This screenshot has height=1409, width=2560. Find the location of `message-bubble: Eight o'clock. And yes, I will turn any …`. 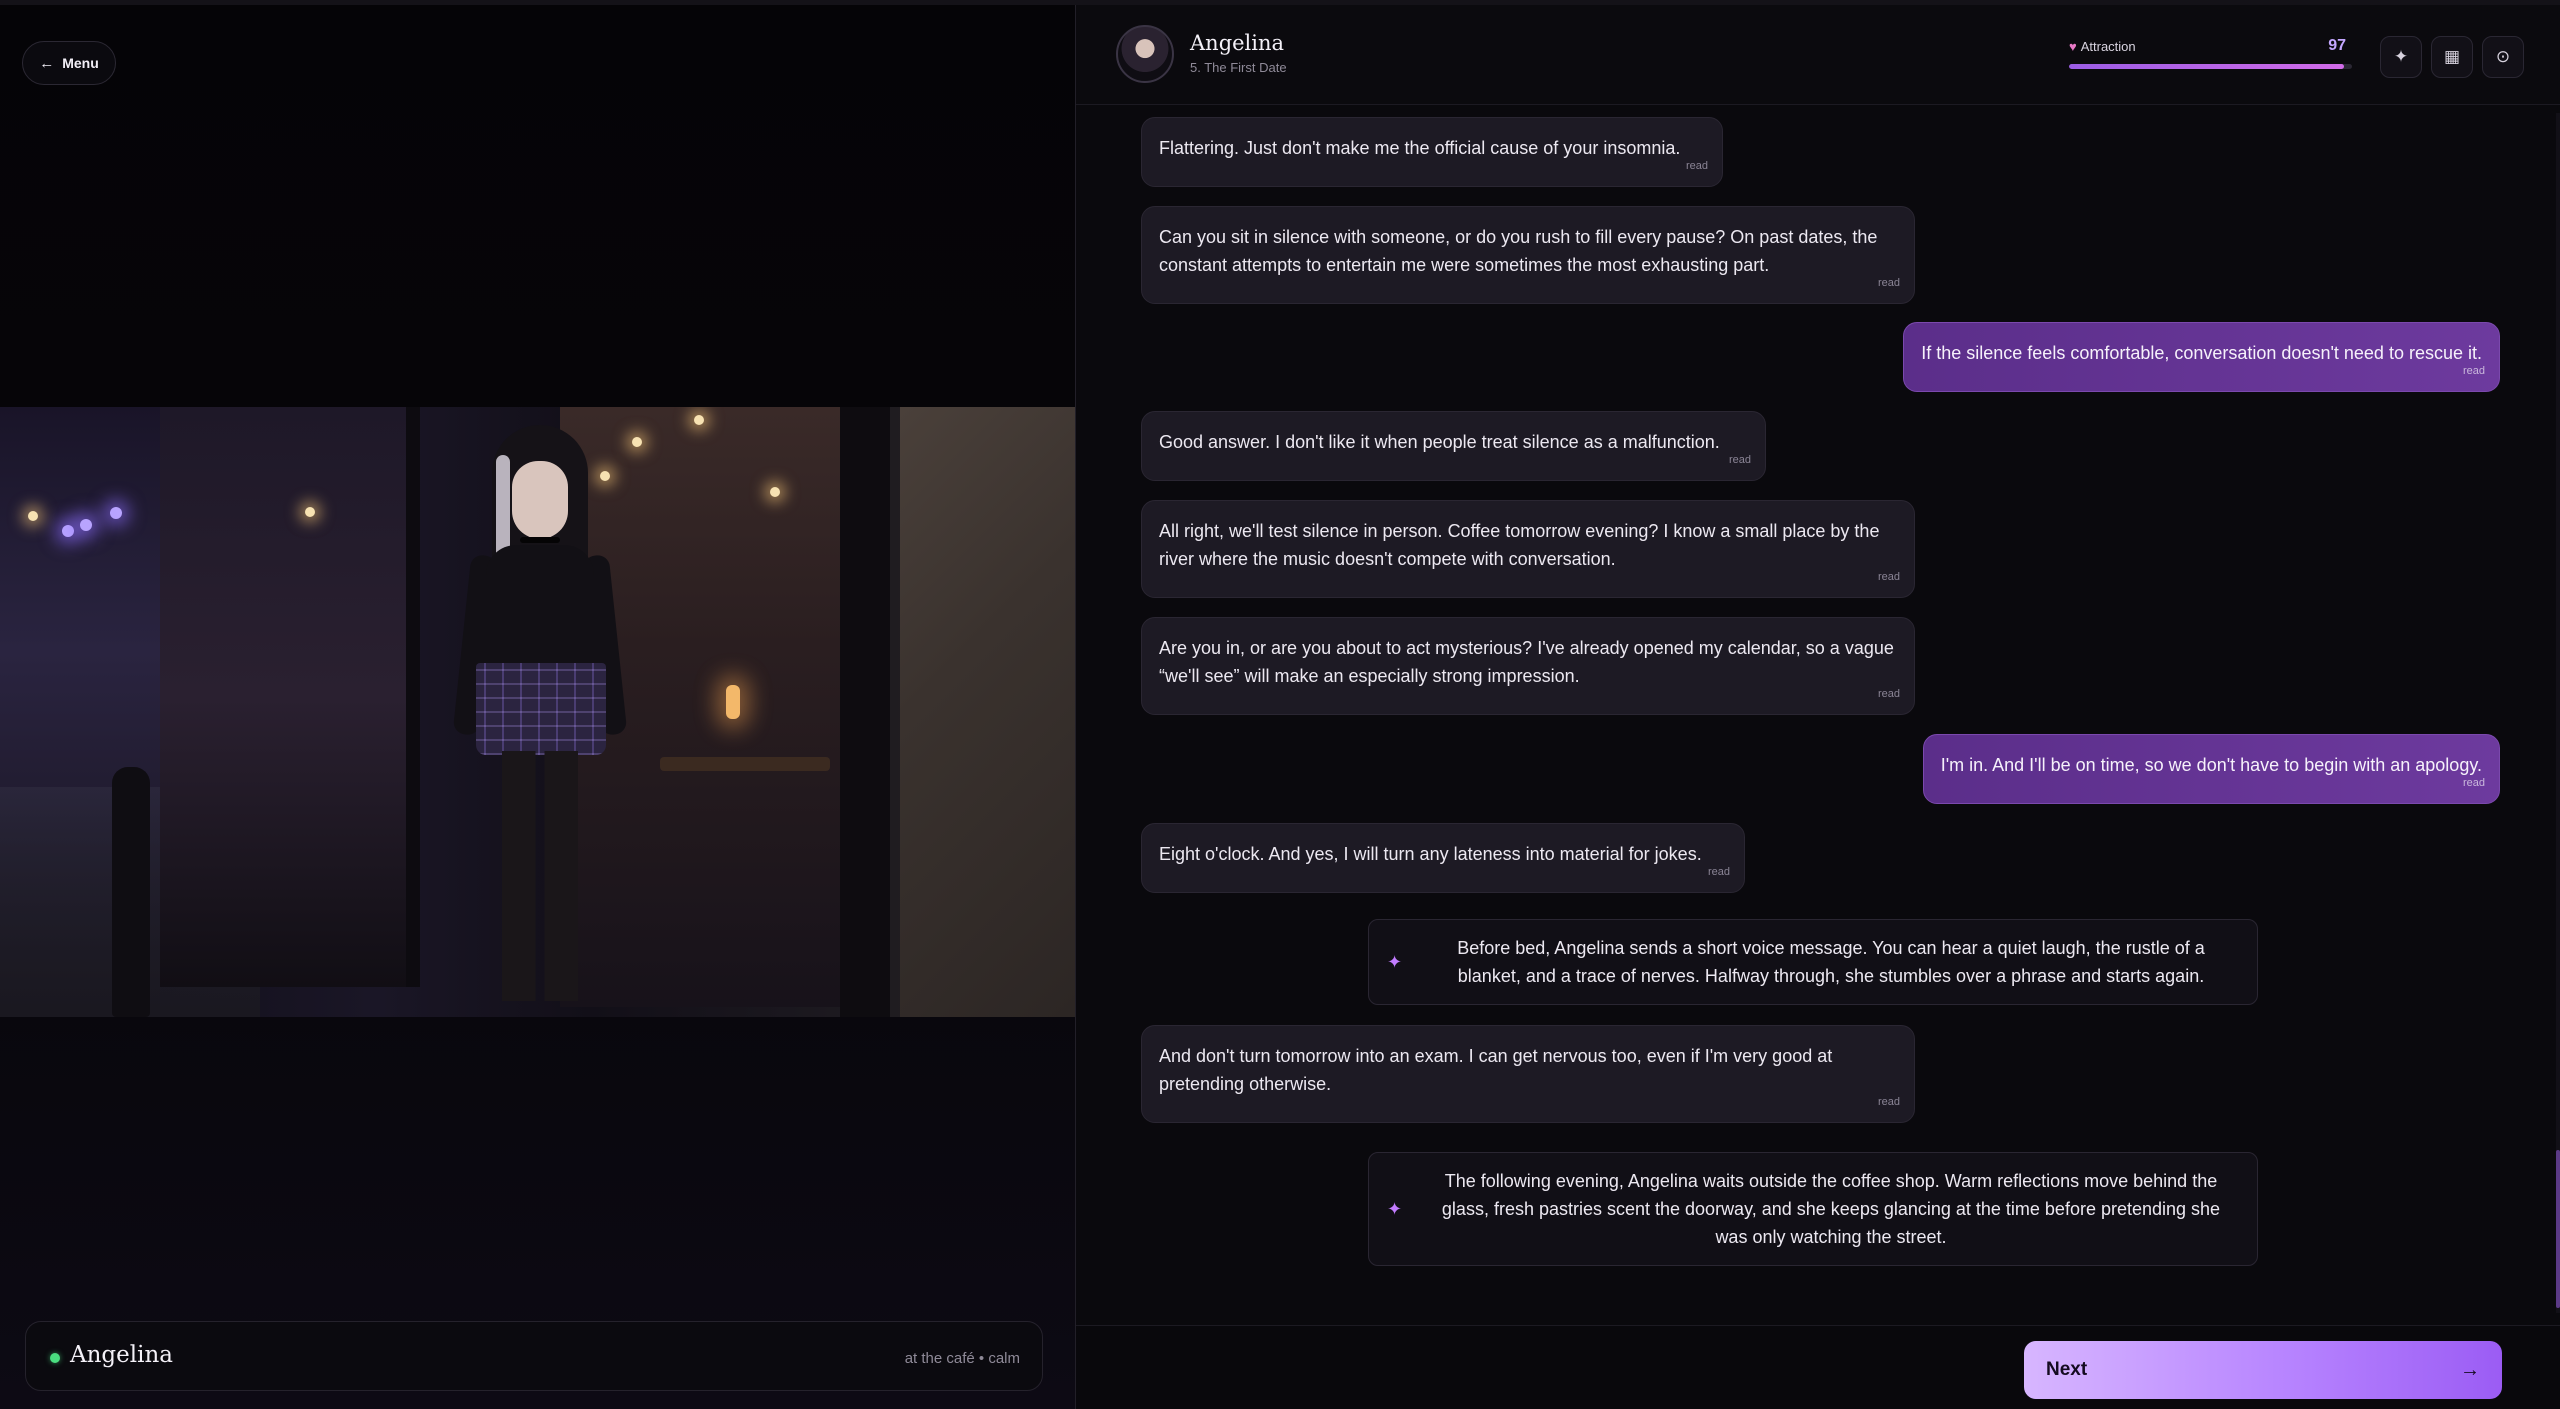

message-bubble: Eight o'clock. And yes, I will turn any … is located at coordinates (1443, 858).